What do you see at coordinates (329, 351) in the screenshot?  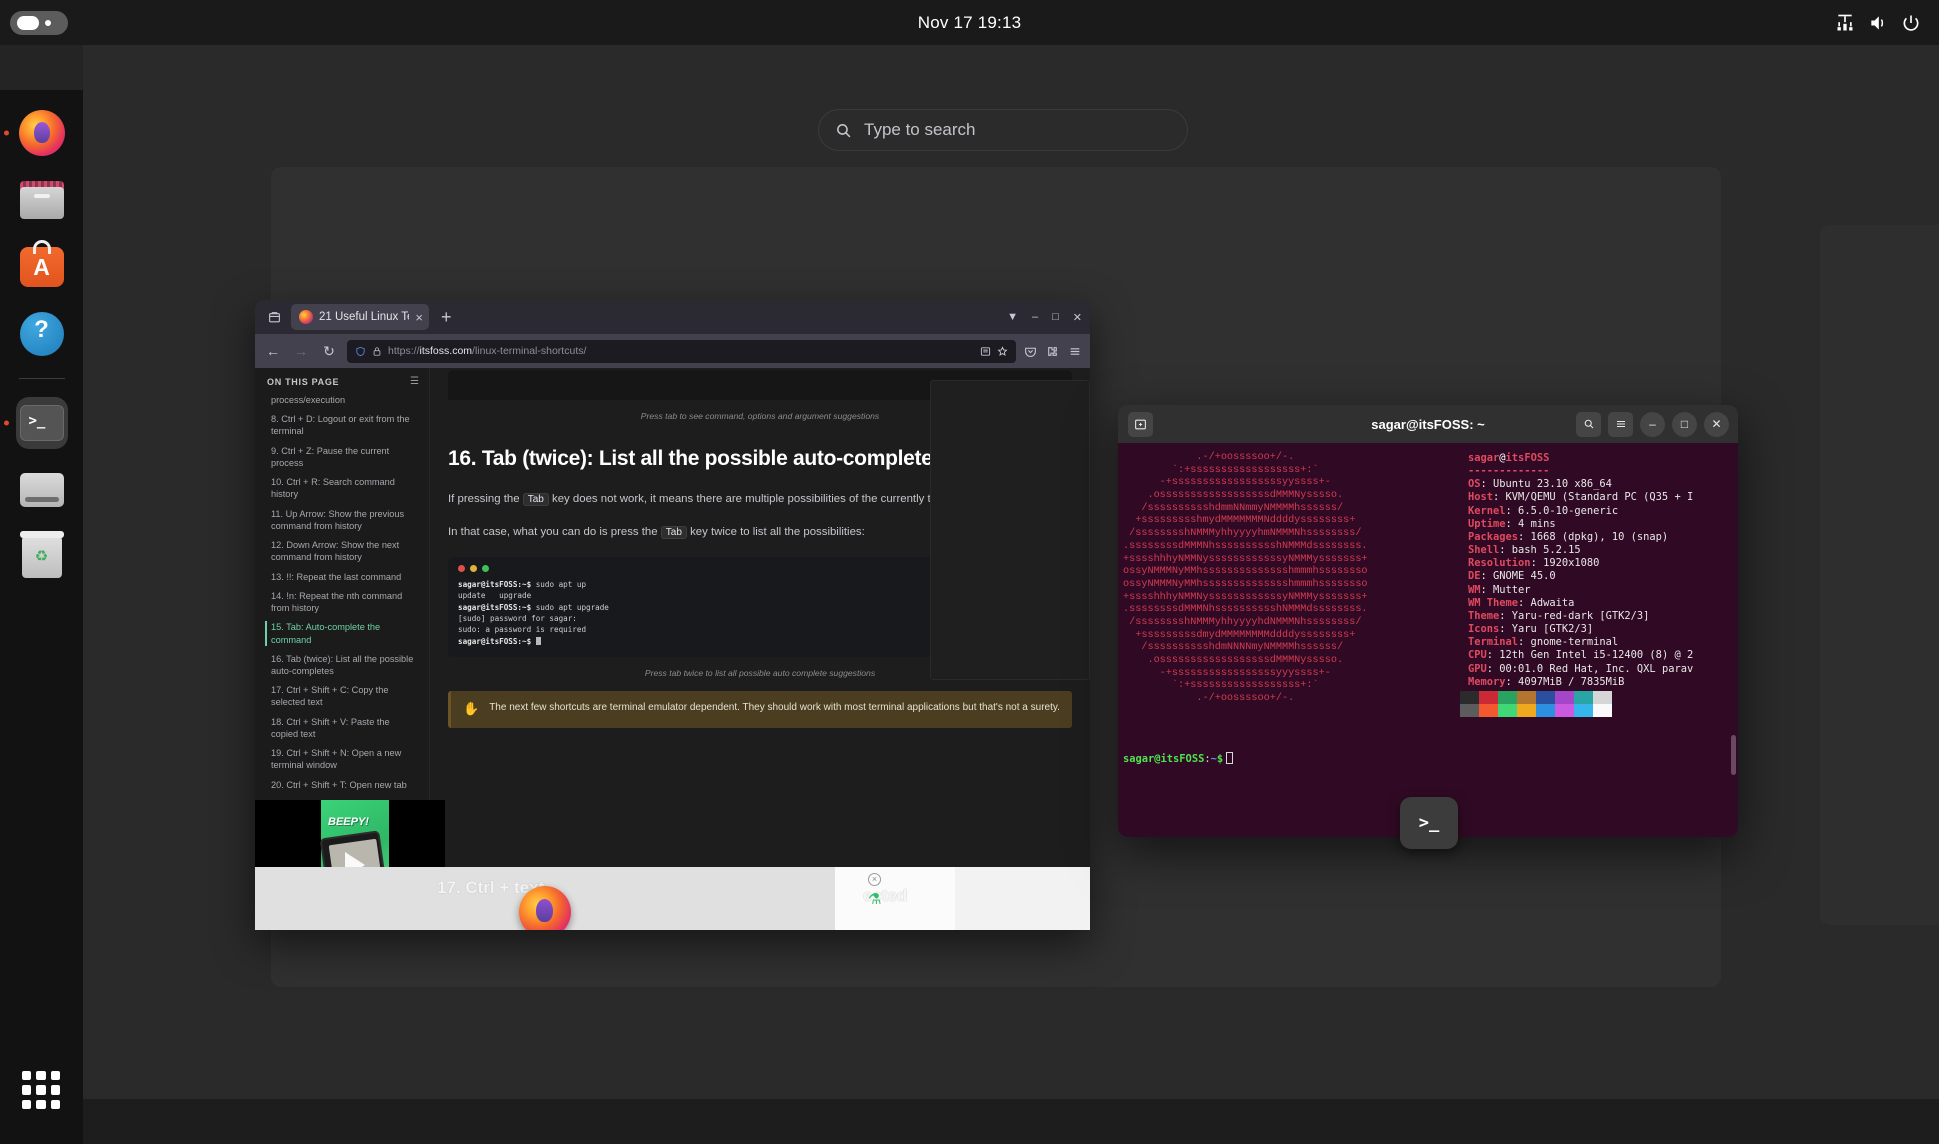 I see `reload-button: ↻` at bounding box center [329, 351].